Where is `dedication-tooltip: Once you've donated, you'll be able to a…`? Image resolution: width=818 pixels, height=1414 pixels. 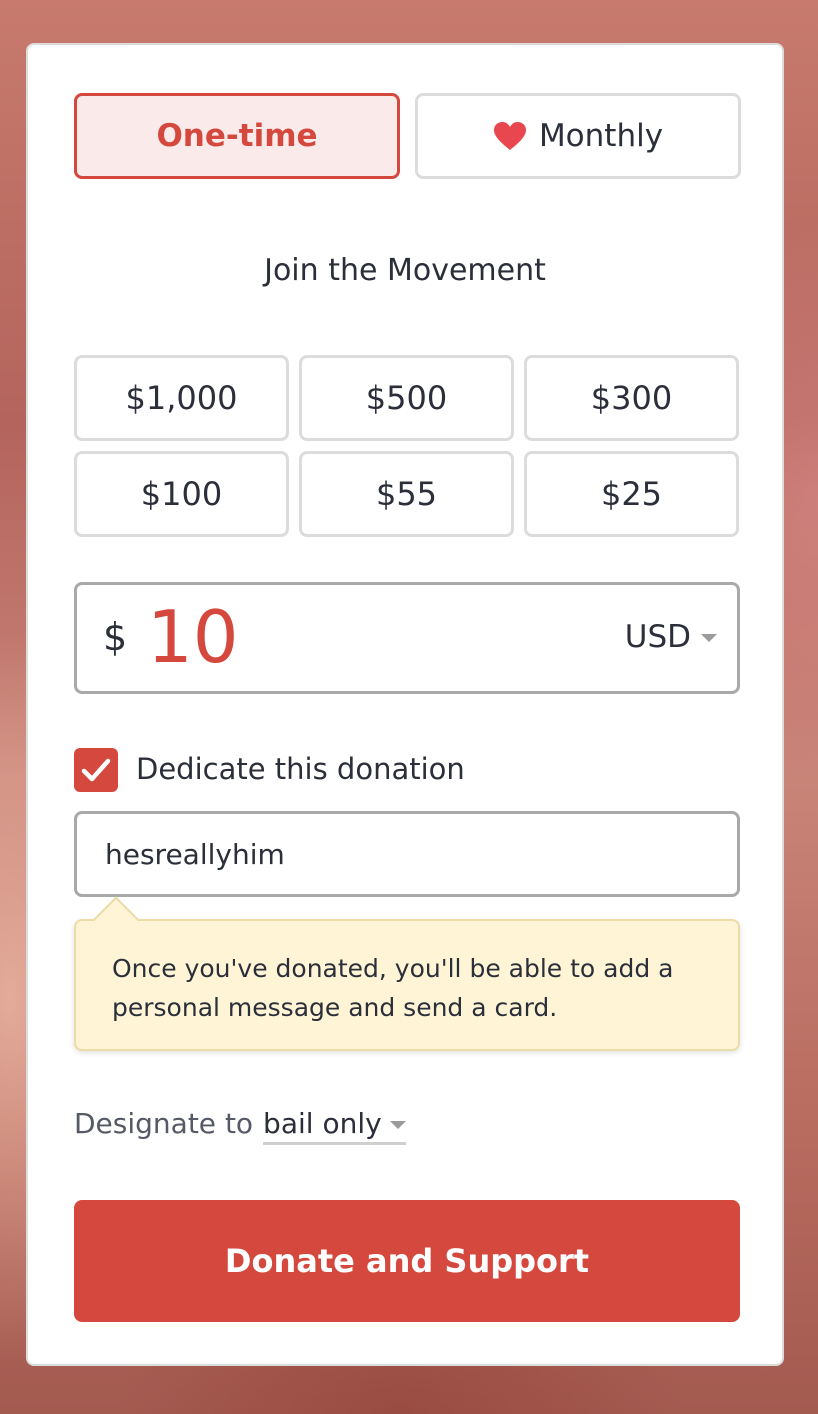 dedication-tooltip: Once you've donated, you'll be able to a… is located at coordinates (407, 973).